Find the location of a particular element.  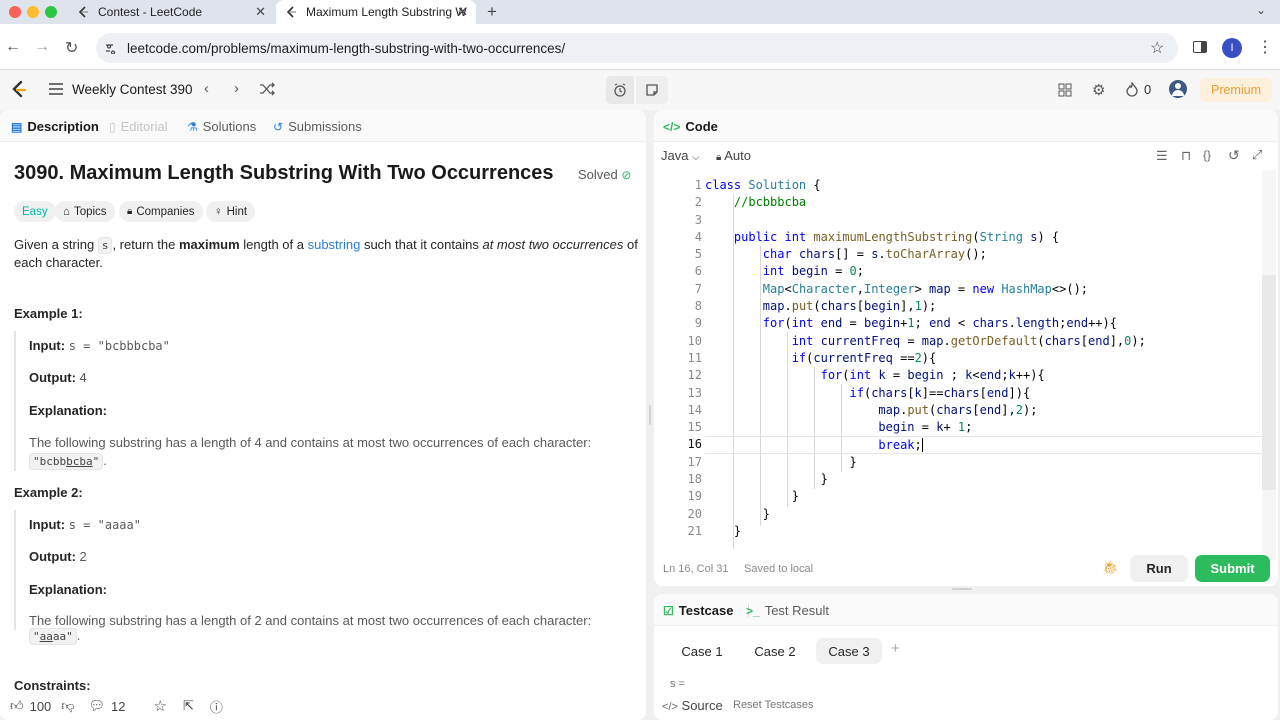

contest-title: Weekly Contest 390 is located at coordinates (132, 89).